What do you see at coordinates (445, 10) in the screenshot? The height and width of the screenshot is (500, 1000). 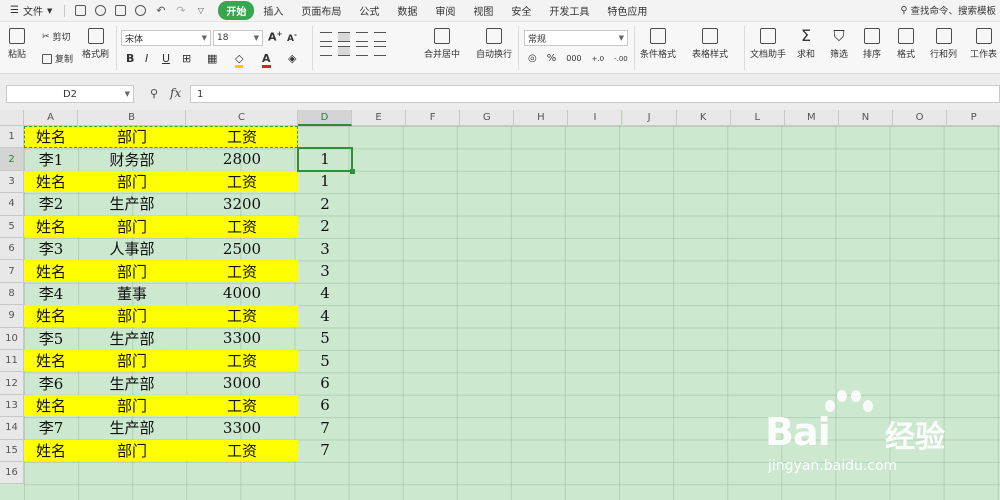 I see `tab-5: 审阅` at bounding box center [445, 10].